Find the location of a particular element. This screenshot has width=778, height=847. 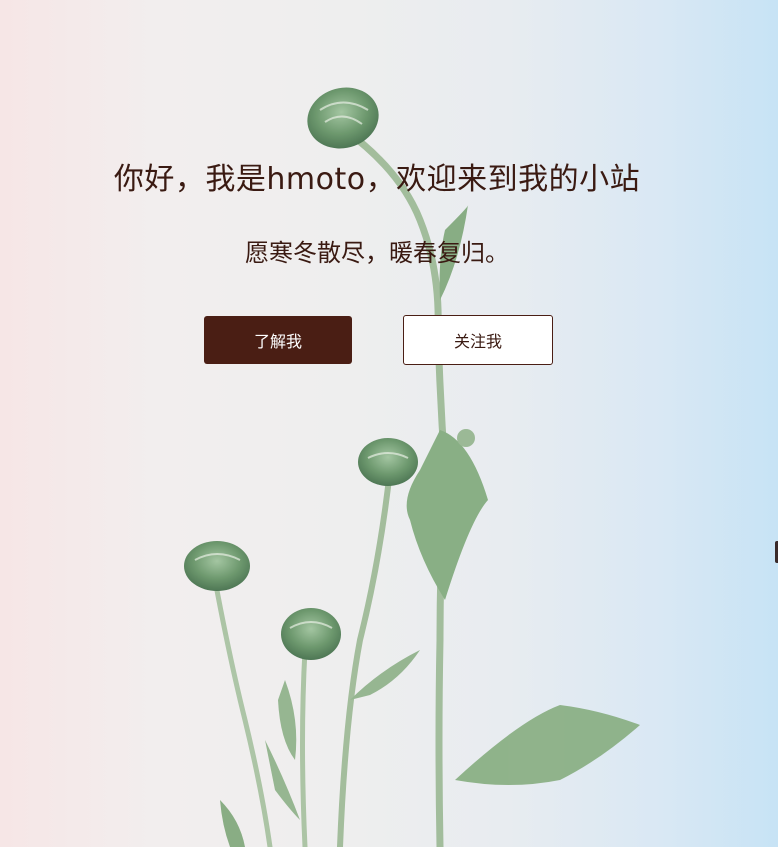

about-me-button: 了解我 is located at coordinates (278, 340).